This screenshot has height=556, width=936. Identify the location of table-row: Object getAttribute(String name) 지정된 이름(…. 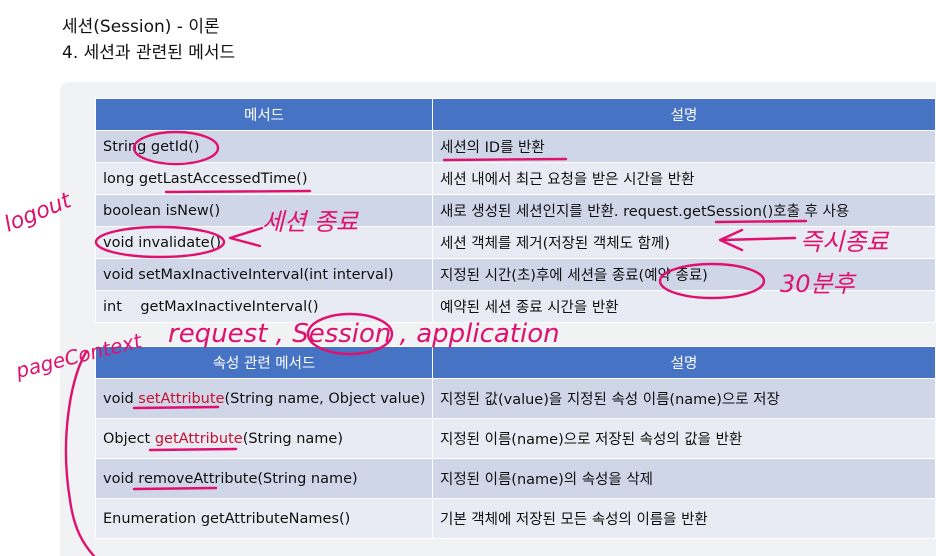
(515, 438).